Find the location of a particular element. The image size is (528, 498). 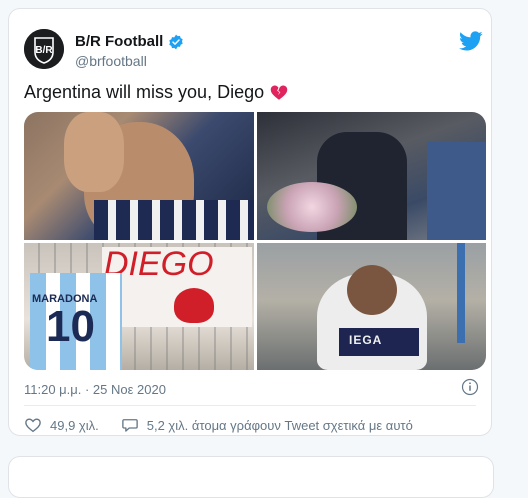

author-name: B/R Football is located at coordinates (119, 41).